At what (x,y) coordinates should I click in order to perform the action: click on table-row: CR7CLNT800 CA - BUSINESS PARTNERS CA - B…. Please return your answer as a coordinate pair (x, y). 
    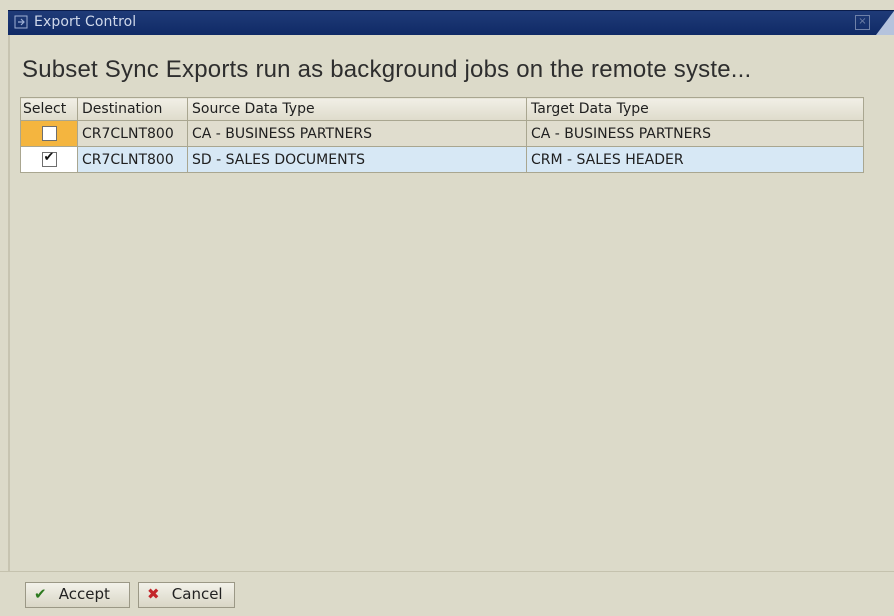
    Looking at the image, I should click on (442, 133).